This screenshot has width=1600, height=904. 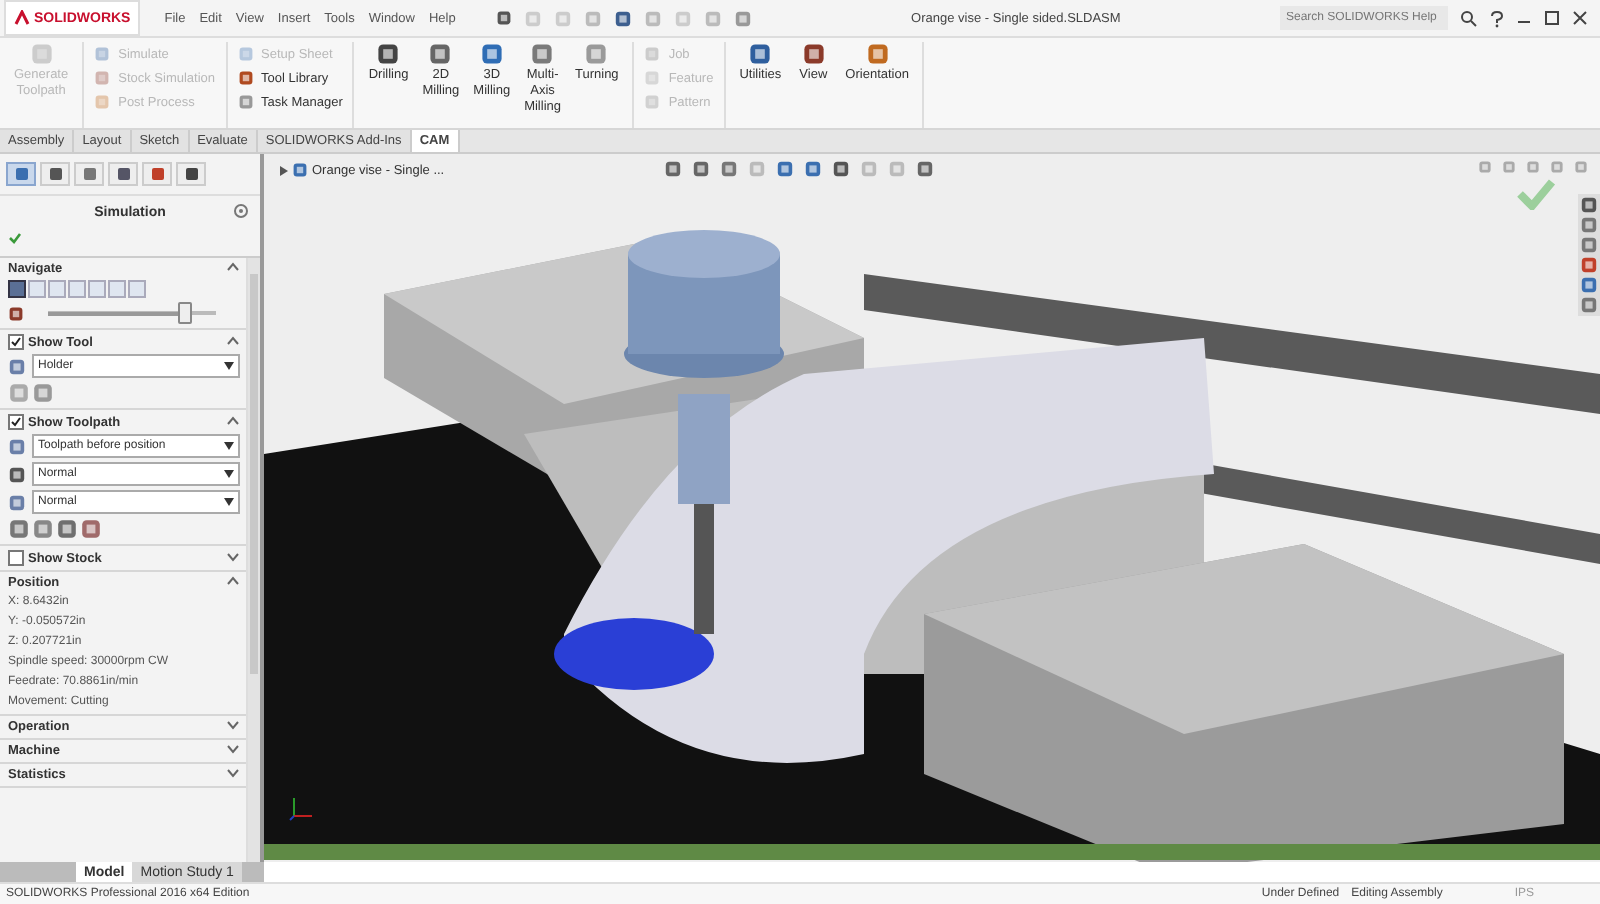 What do you see at coordinates (1580, 18) in the screenshot?
I see `close-icon` at bounding box center [1580, 18].